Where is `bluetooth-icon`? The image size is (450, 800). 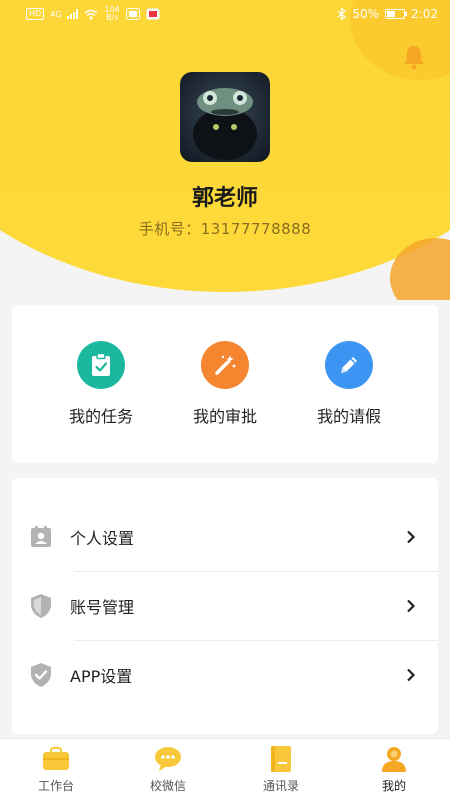 bluetooth-icon is located at coordinates (342, 14).